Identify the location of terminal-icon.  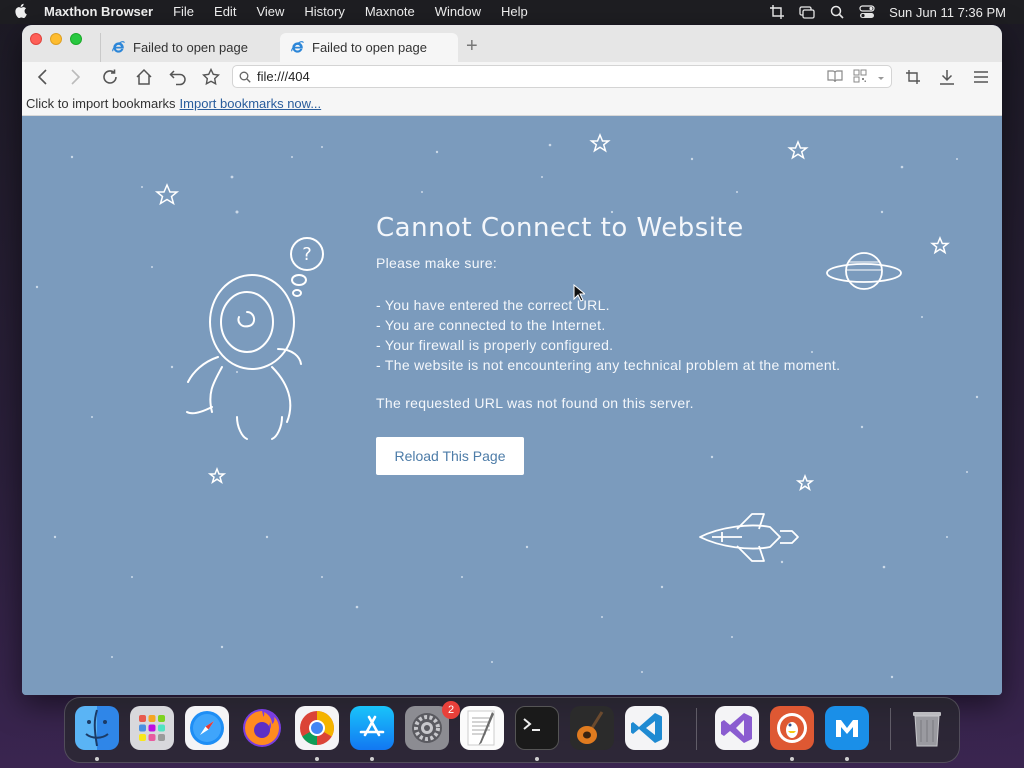
(537, 728).